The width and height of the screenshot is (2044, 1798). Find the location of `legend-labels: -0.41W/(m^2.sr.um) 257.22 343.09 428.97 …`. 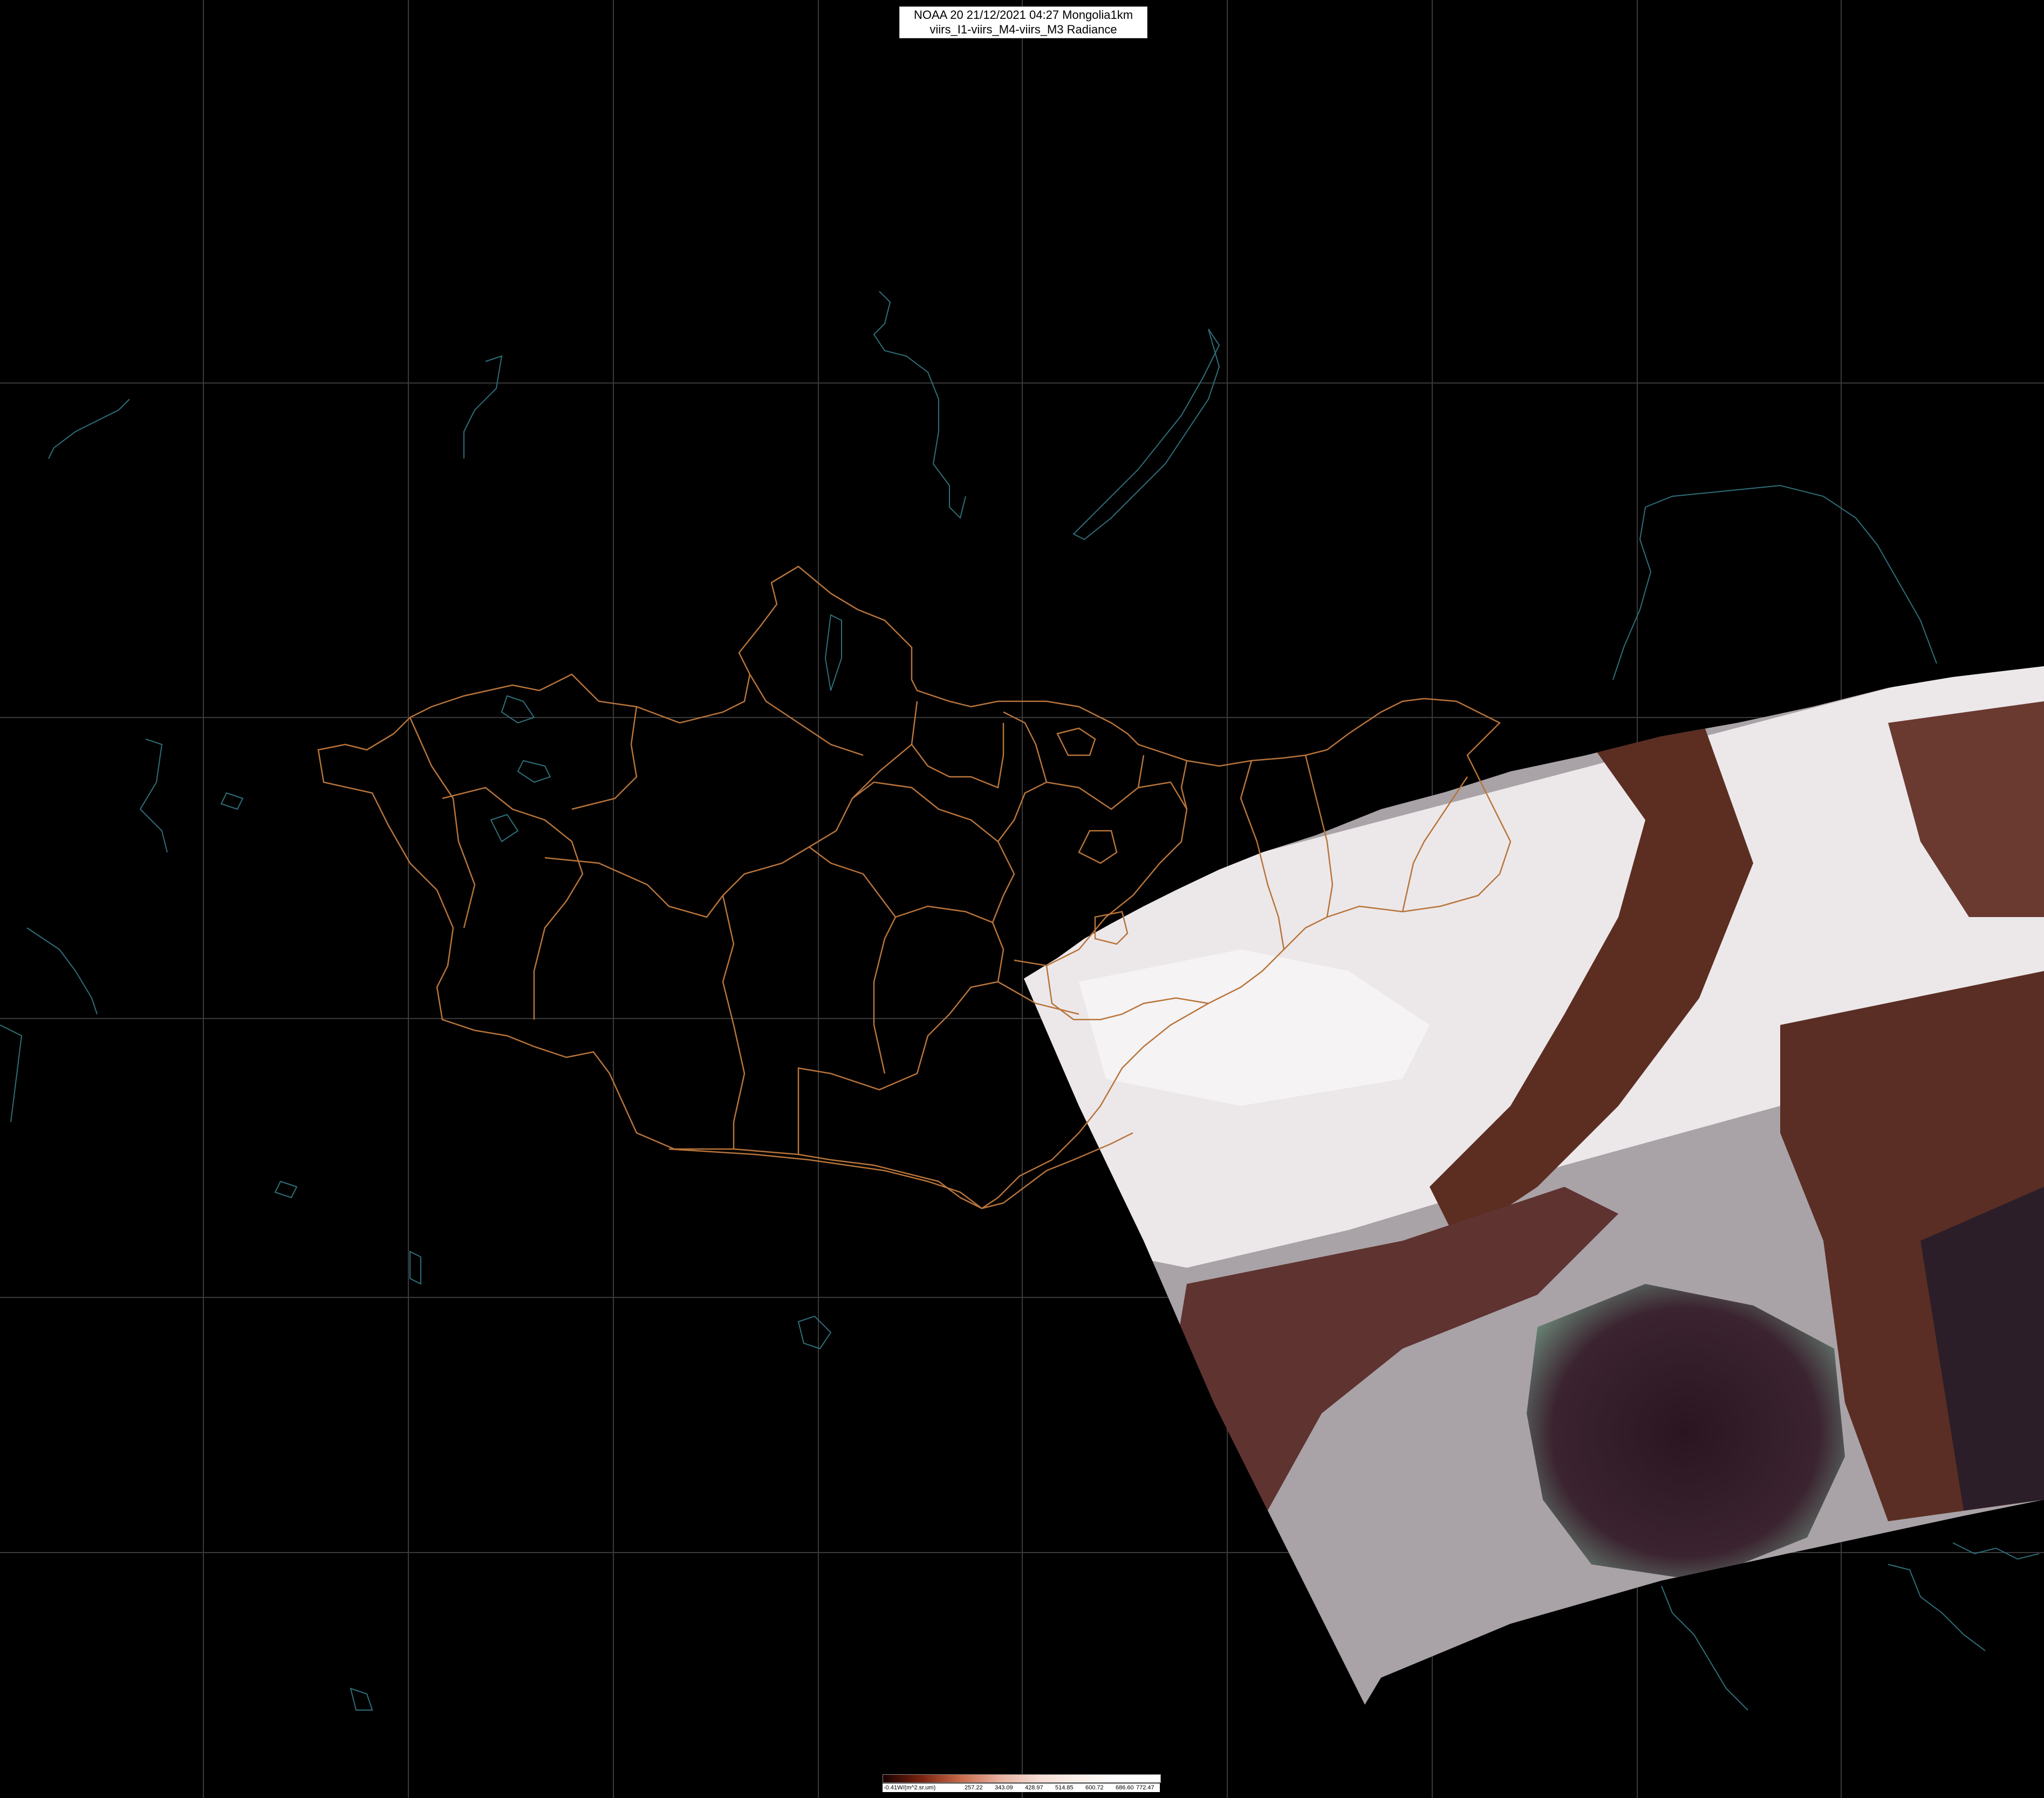

legend-labels: -0.41W/(m^2.sr.um) 257.22 343.09 428.97 … is located at coordinates (1021, 1788).